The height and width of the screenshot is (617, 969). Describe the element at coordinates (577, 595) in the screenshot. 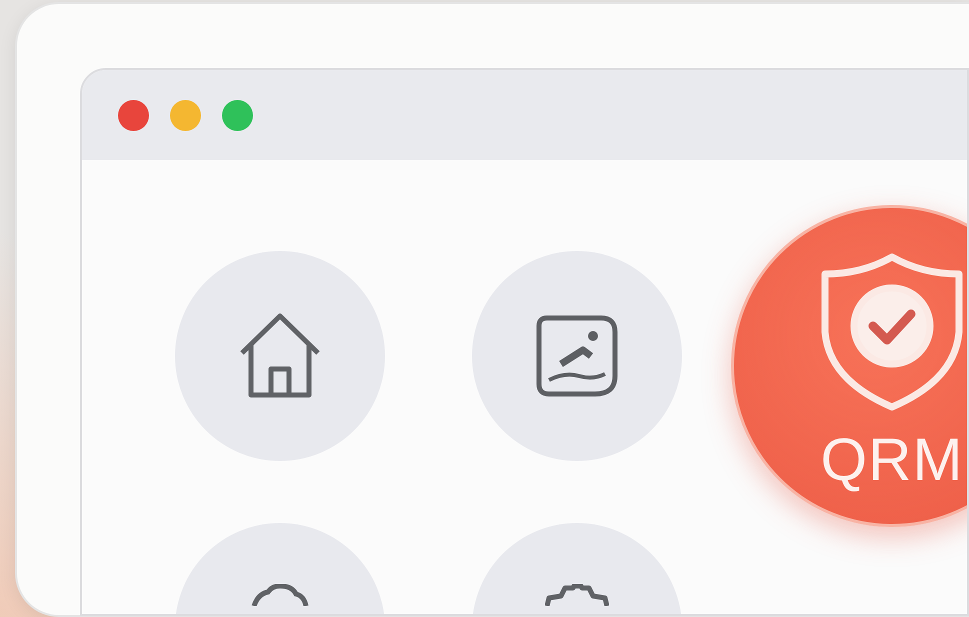

I see `gear-icon` at that location.